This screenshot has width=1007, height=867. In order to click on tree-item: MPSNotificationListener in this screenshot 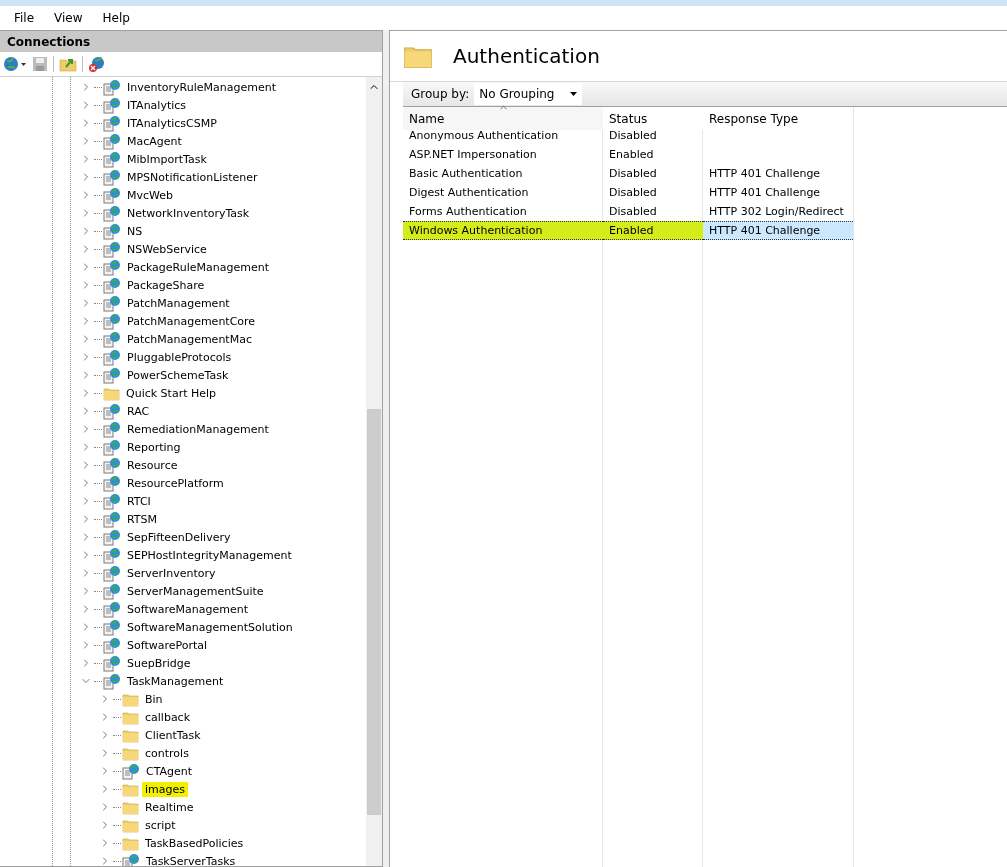, I will do `click(192, 177)`.